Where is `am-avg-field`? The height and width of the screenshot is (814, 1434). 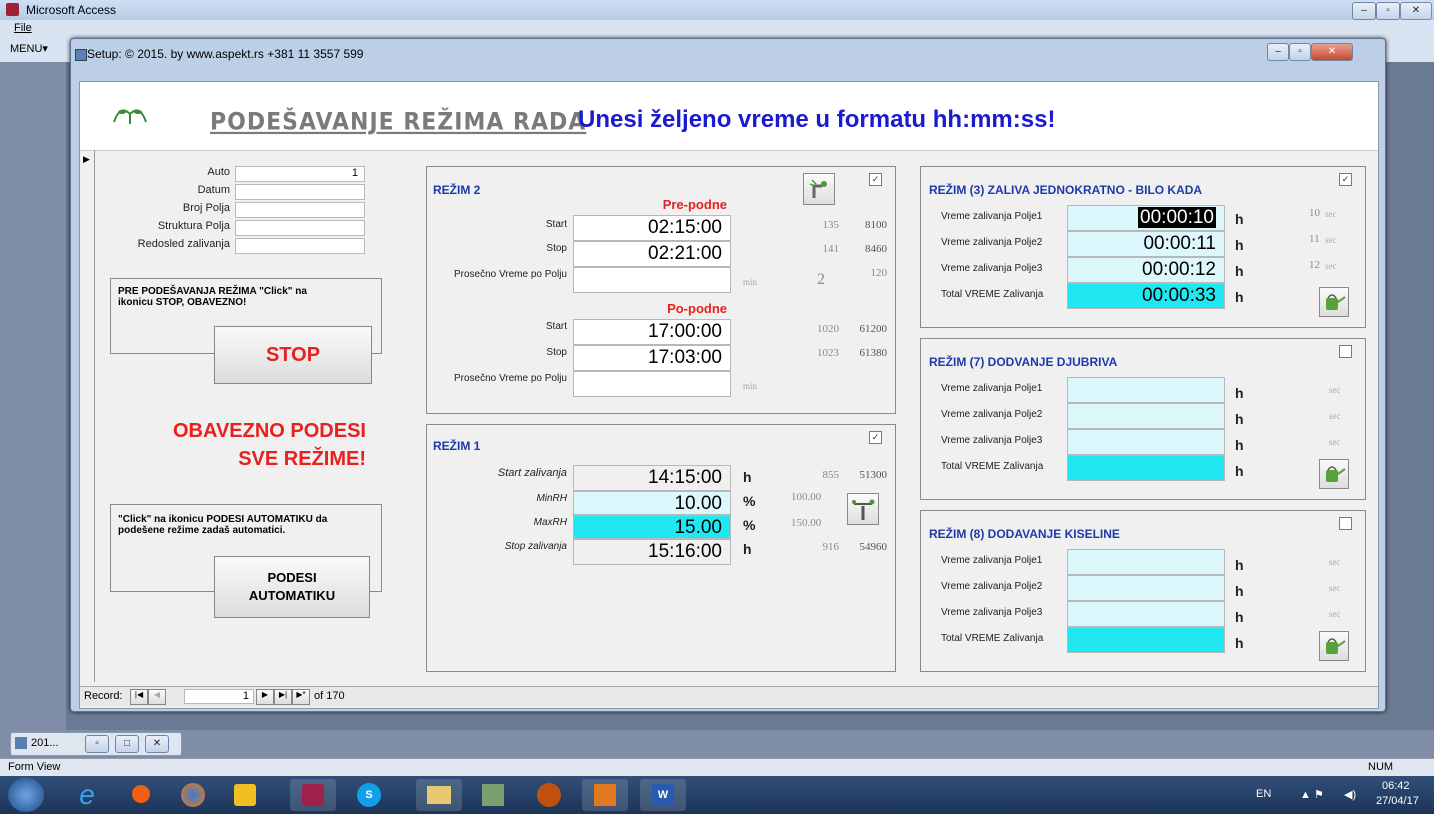
am-avg-field is located at coordinates (652, 280).